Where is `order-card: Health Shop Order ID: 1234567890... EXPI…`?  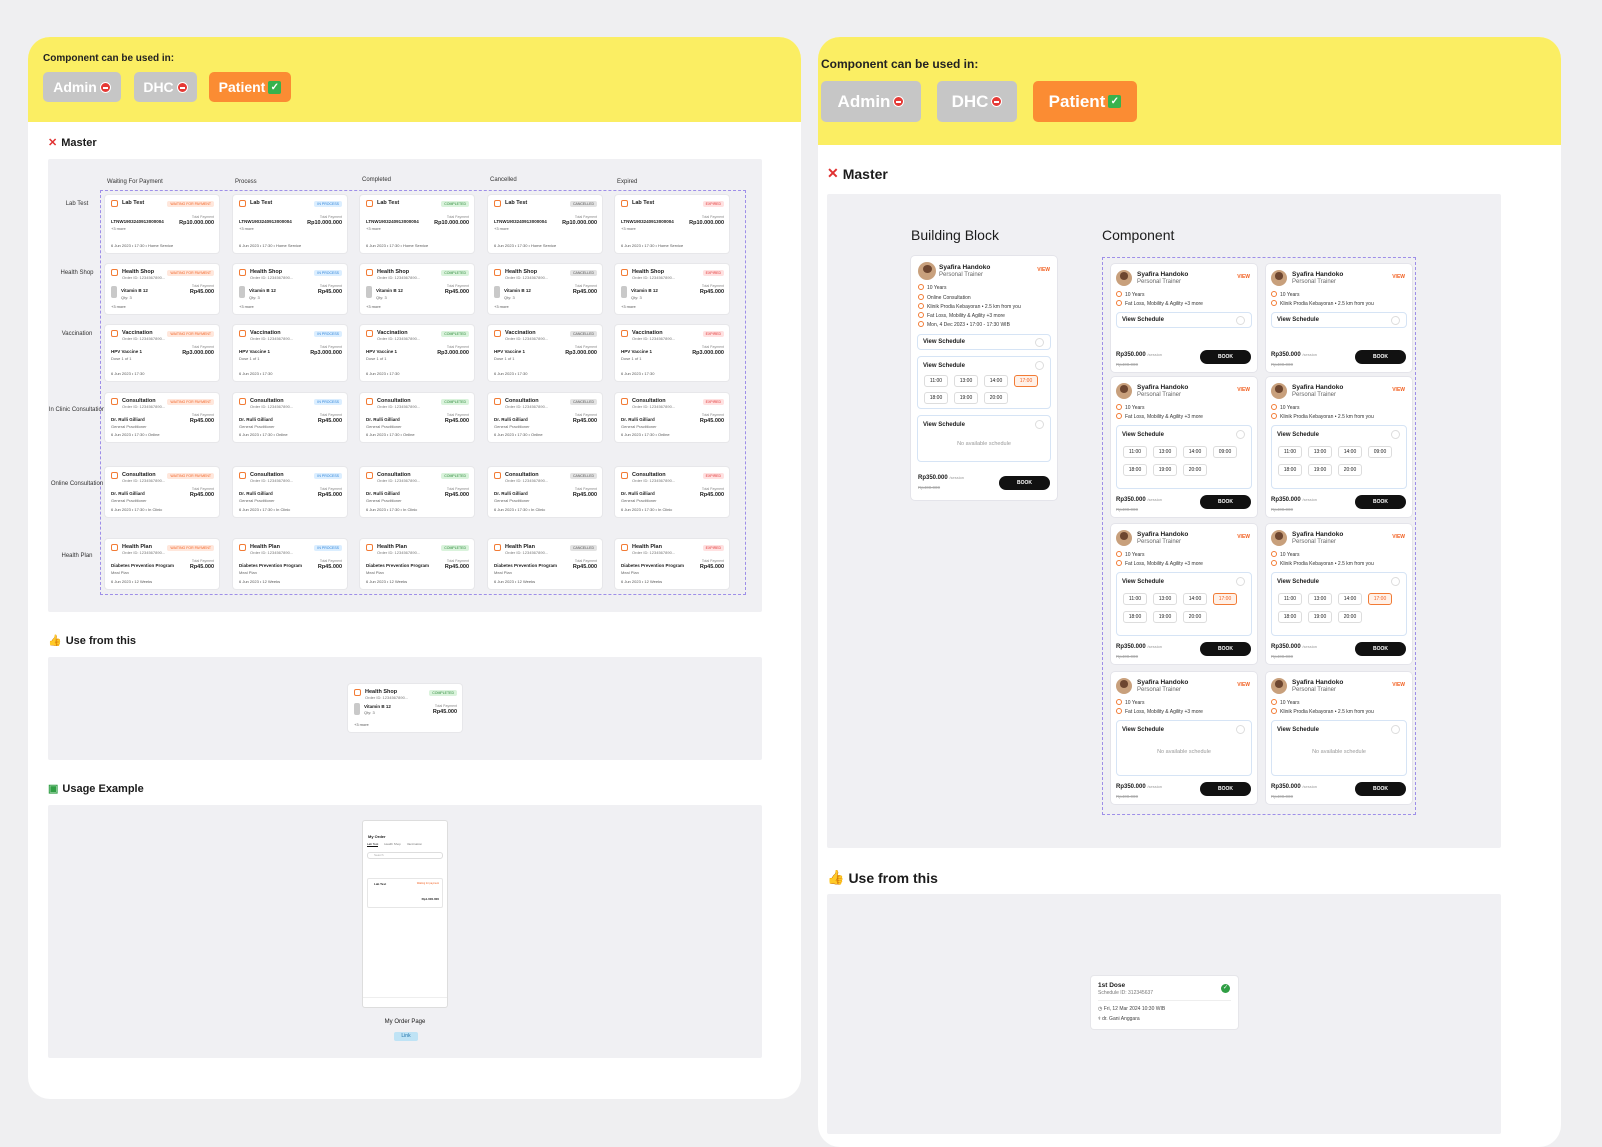
order-card: Health Shop Order ID: 1234567890... EXPI… is located at coordinates (672, 289).